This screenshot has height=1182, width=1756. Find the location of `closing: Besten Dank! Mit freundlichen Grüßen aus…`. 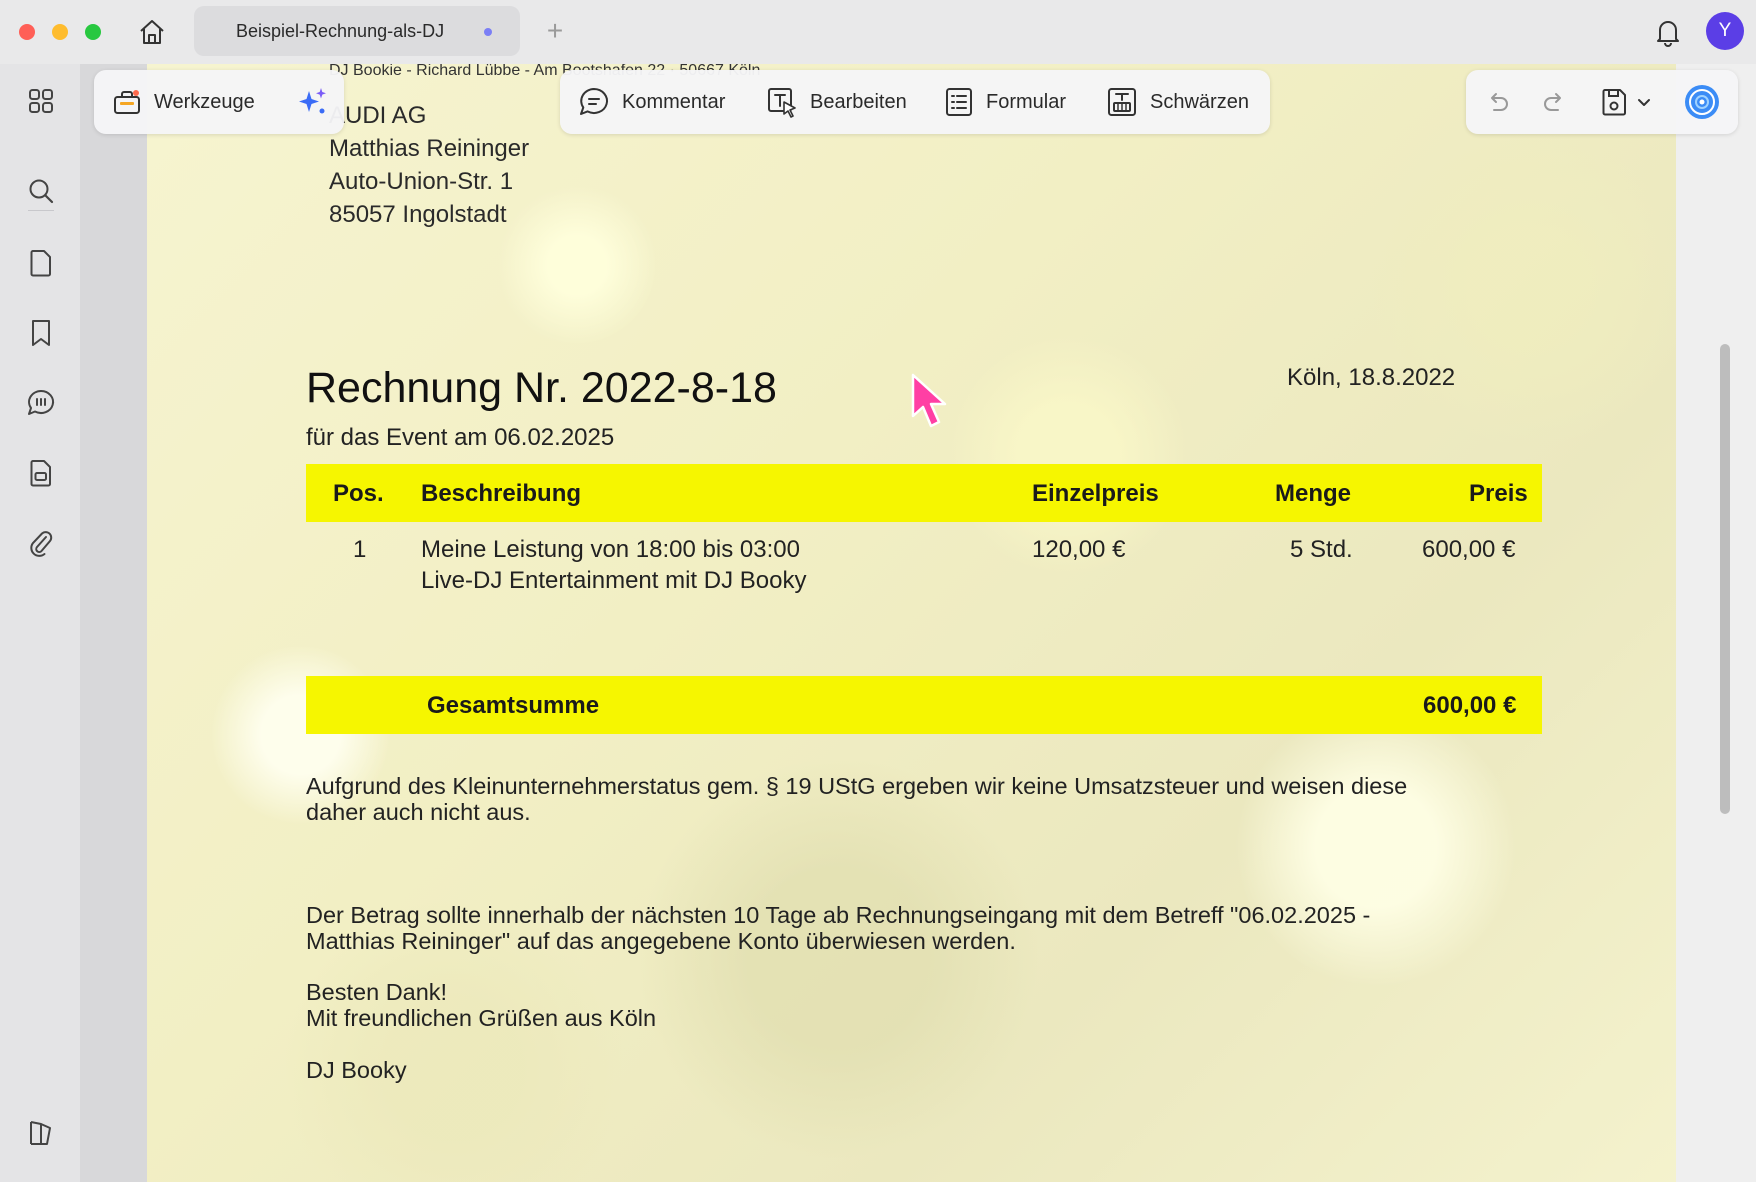

closing: Besten Dank! Mit freundlichen Grüßen aus… is located at coordinates (926, 1005).